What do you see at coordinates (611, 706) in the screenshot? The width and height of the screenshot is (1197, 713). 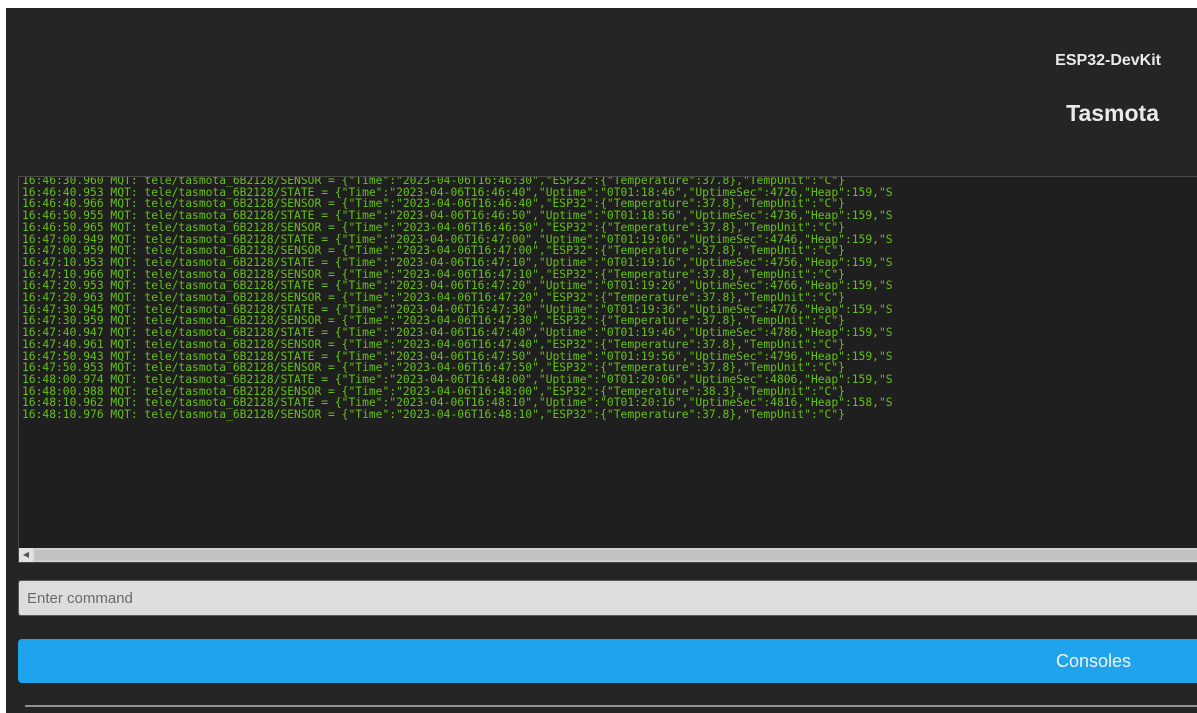 I see `divider` at bounding box center [611, 706].